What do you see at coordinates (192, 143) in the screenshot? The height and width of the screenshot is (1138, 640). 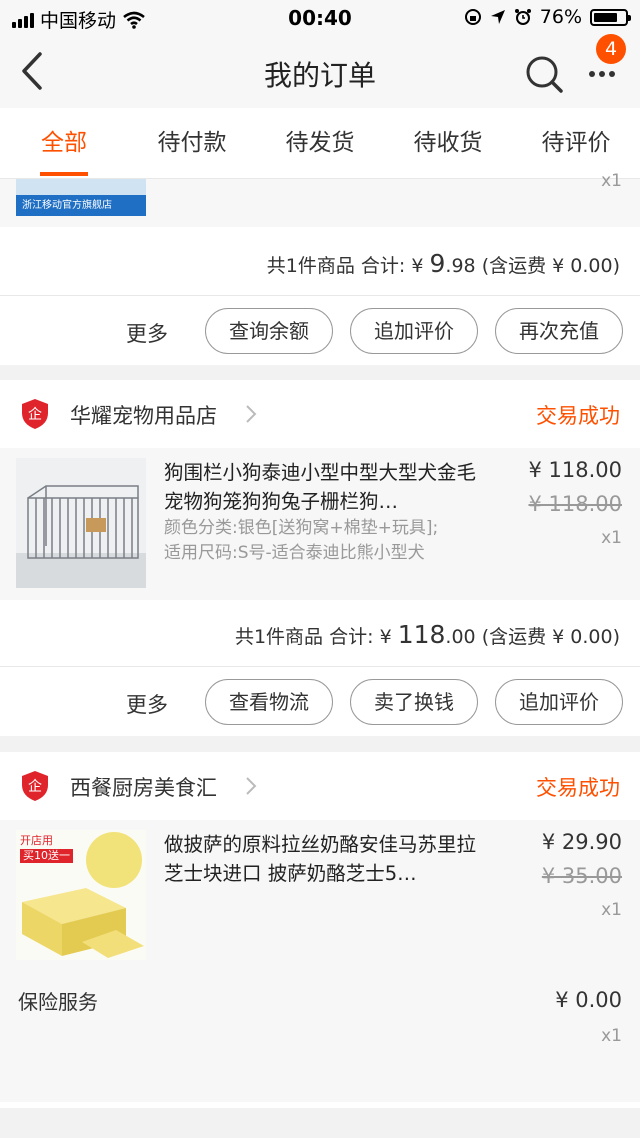 I see `tab-pending-payment: 待付款` at bounding box center [192, 143].